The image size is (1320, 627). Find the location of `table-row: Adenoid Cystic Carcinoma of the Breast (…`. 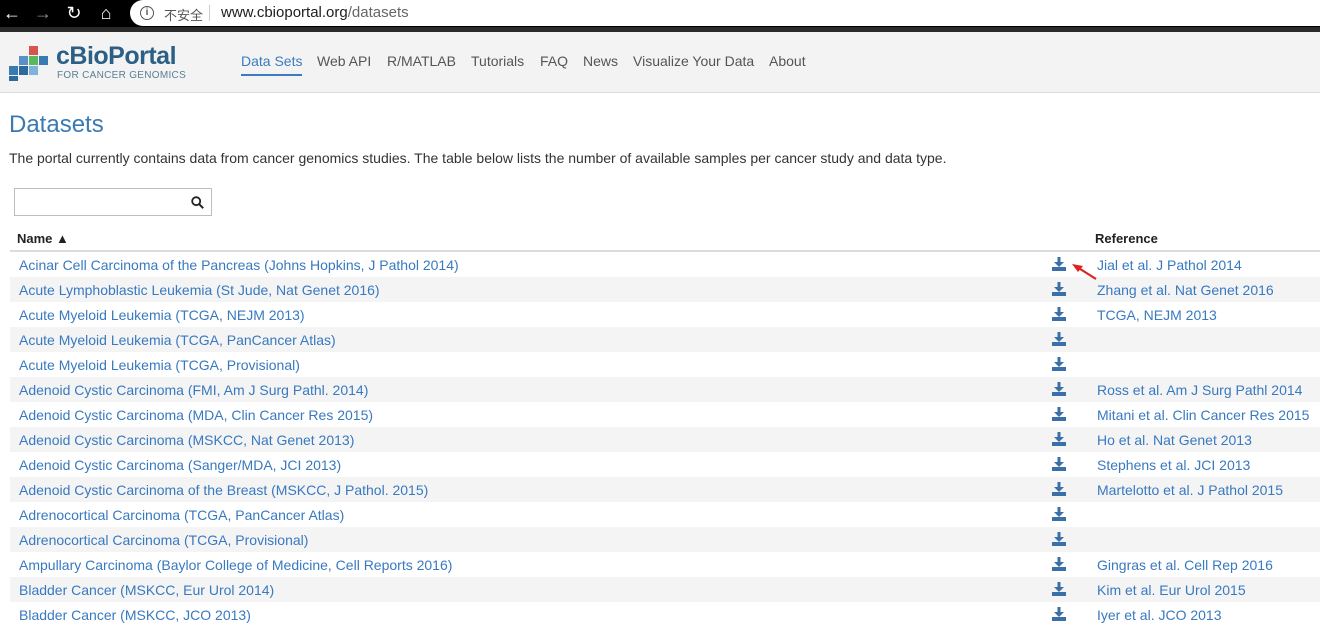

table-row: Adenoid Cystic Carcinoma of the Breast (… is located at coordinates (665, 489).